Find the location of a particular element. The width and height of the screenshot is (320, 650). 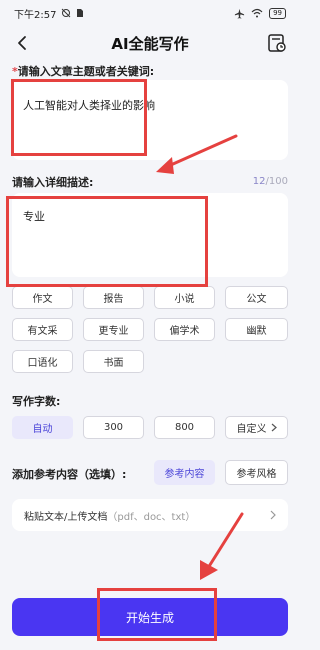

battery-icon: 99 is located at coordinates (277, 13).